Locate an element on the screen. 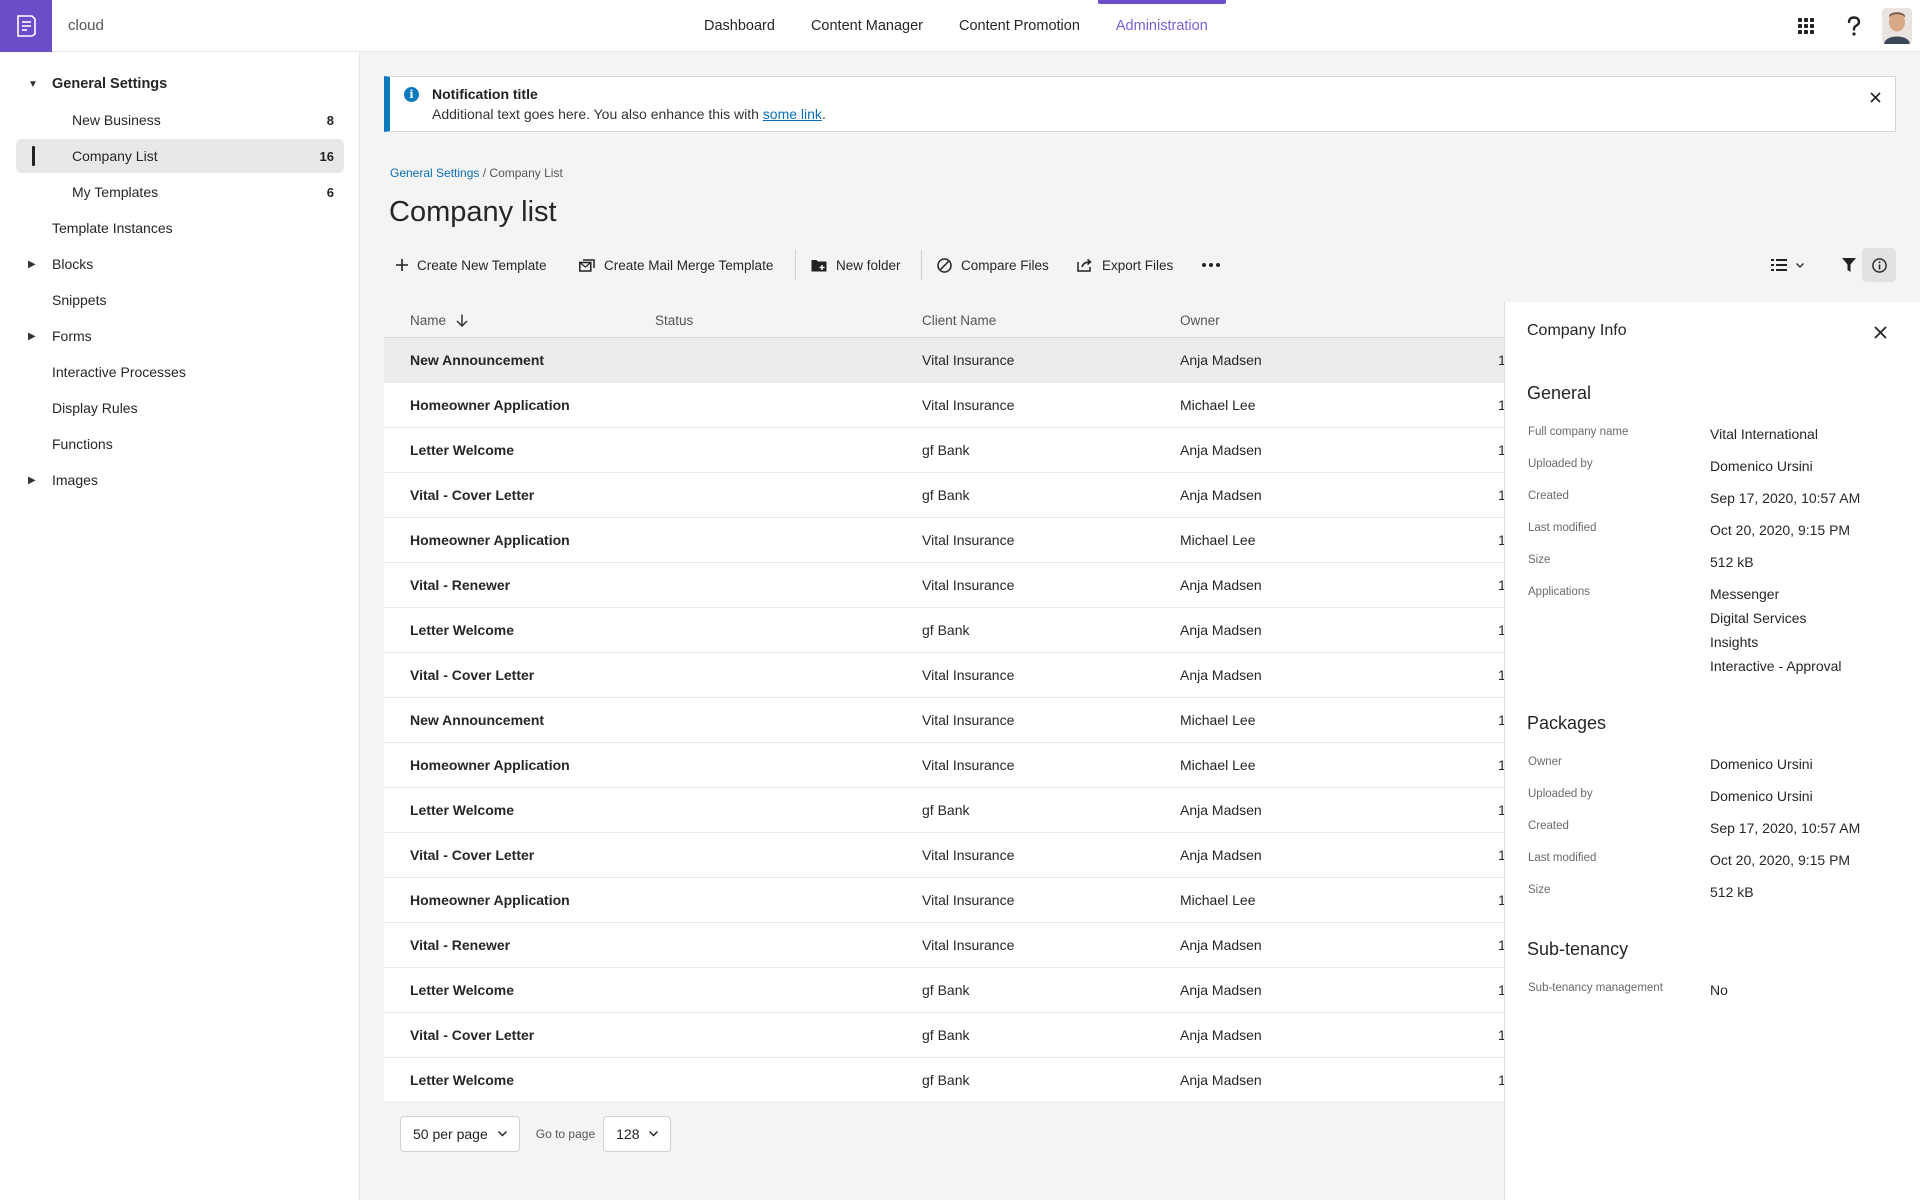  info-panel-close-button is located at coordinates (1880, 332).